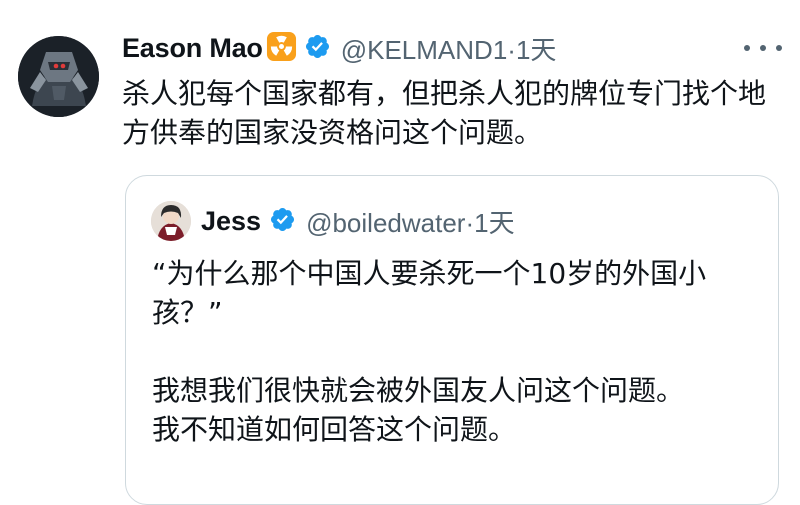 This screenshot has height=505, width=800. I want to click on quoted-tweet-header: Jess @boiledwater·1天, so click(333, 221).